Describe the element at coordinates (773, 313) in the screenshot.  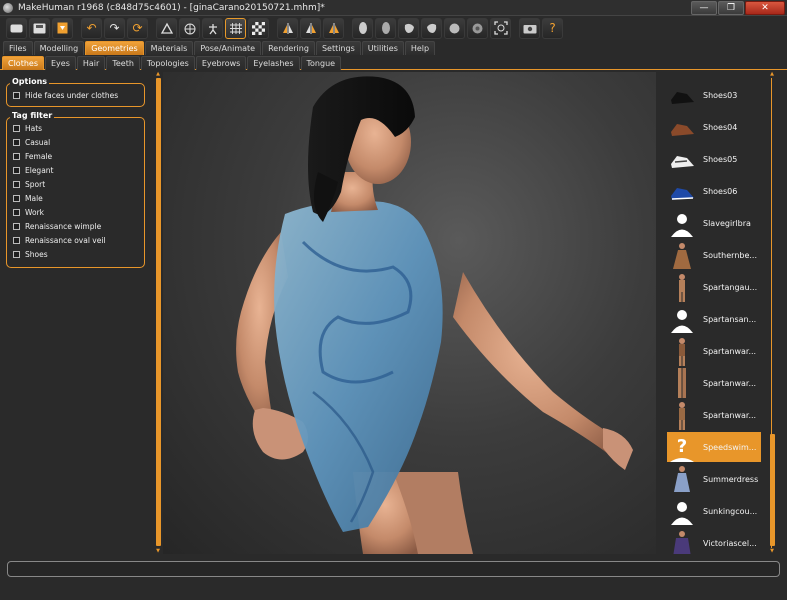
I see `file-list-scrollbar: ▲ ▼` at that location.